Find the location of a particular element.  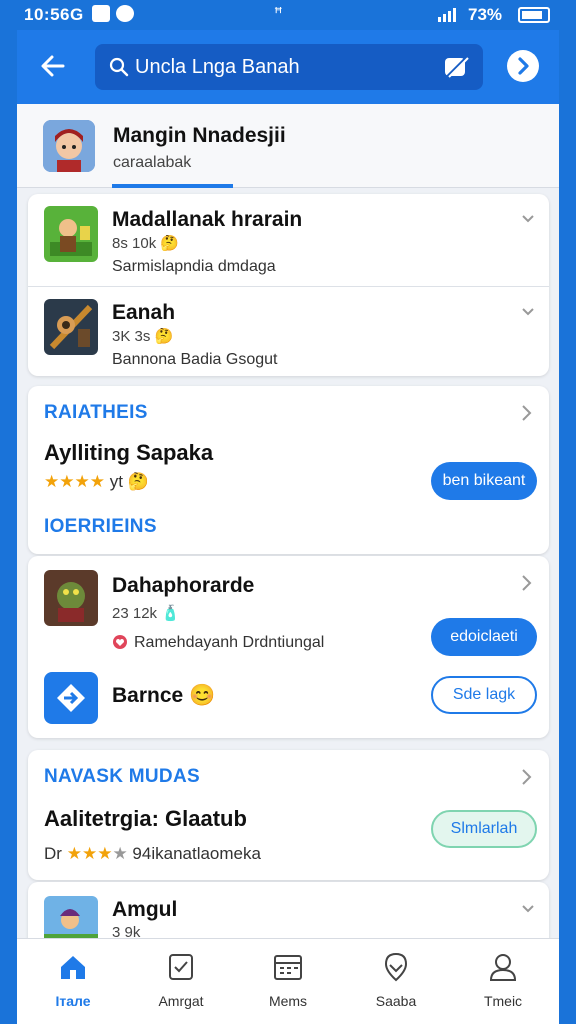

section-label: NAVASK MUDAS is located at coordinates (122, 776).